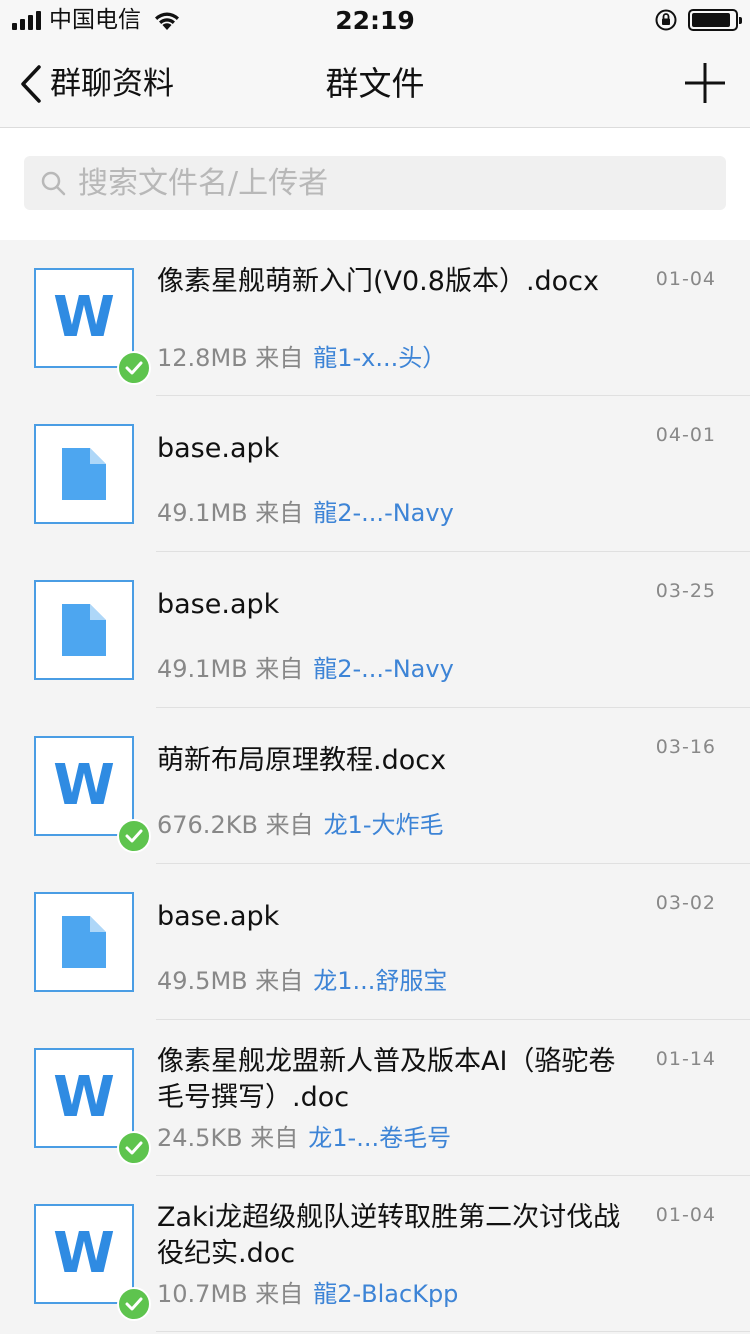 The image size is (750, 1334). I want to click on page-title: 群文件, so click(375, 83).